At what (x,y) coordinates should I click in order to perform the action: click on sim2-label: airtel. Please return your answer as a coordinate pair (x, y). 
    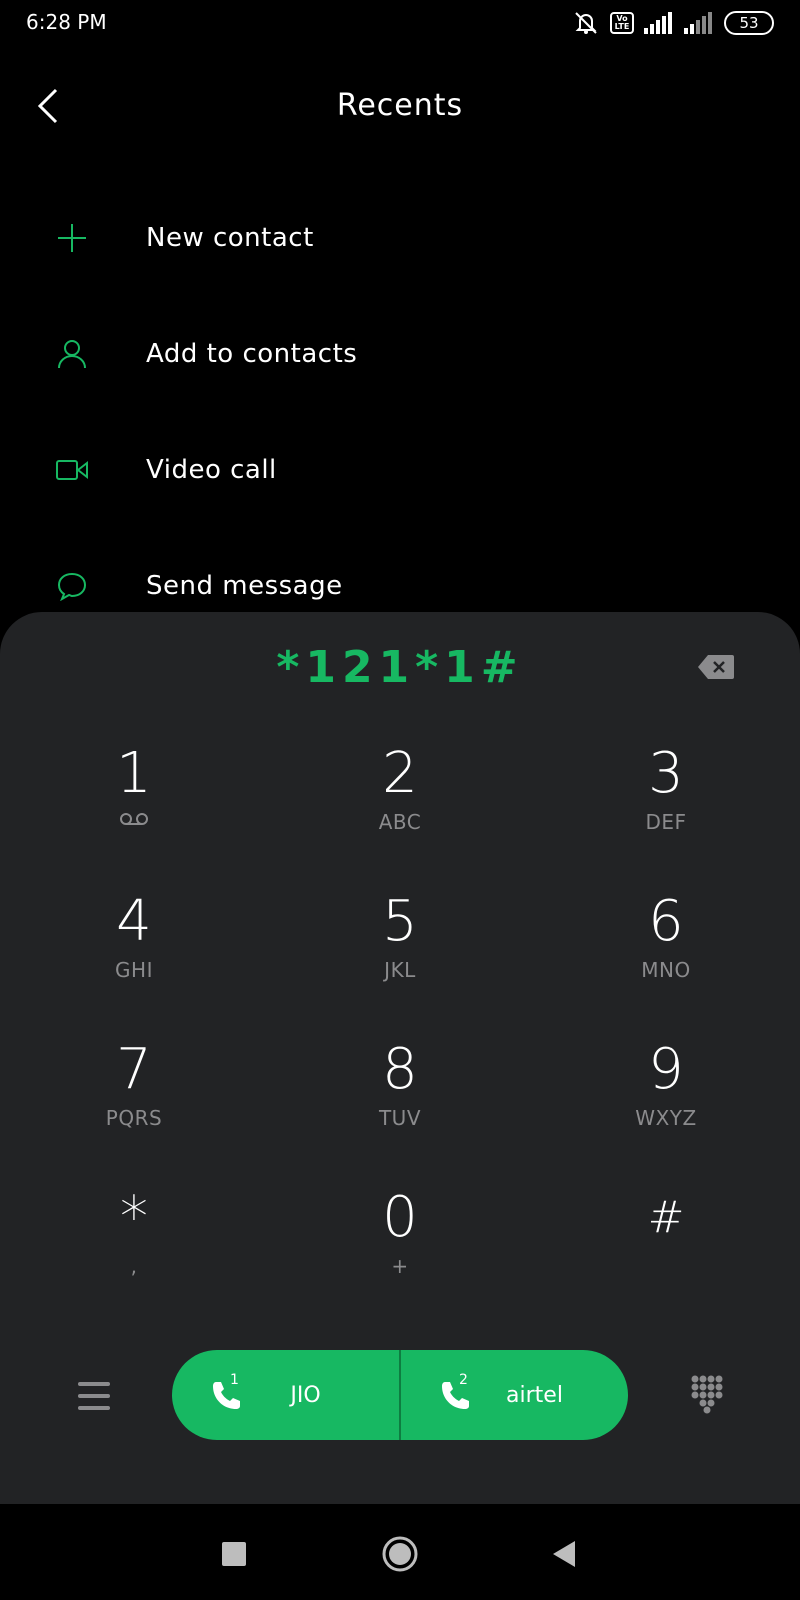
    Looking at the image, I should click on (534, 1395).